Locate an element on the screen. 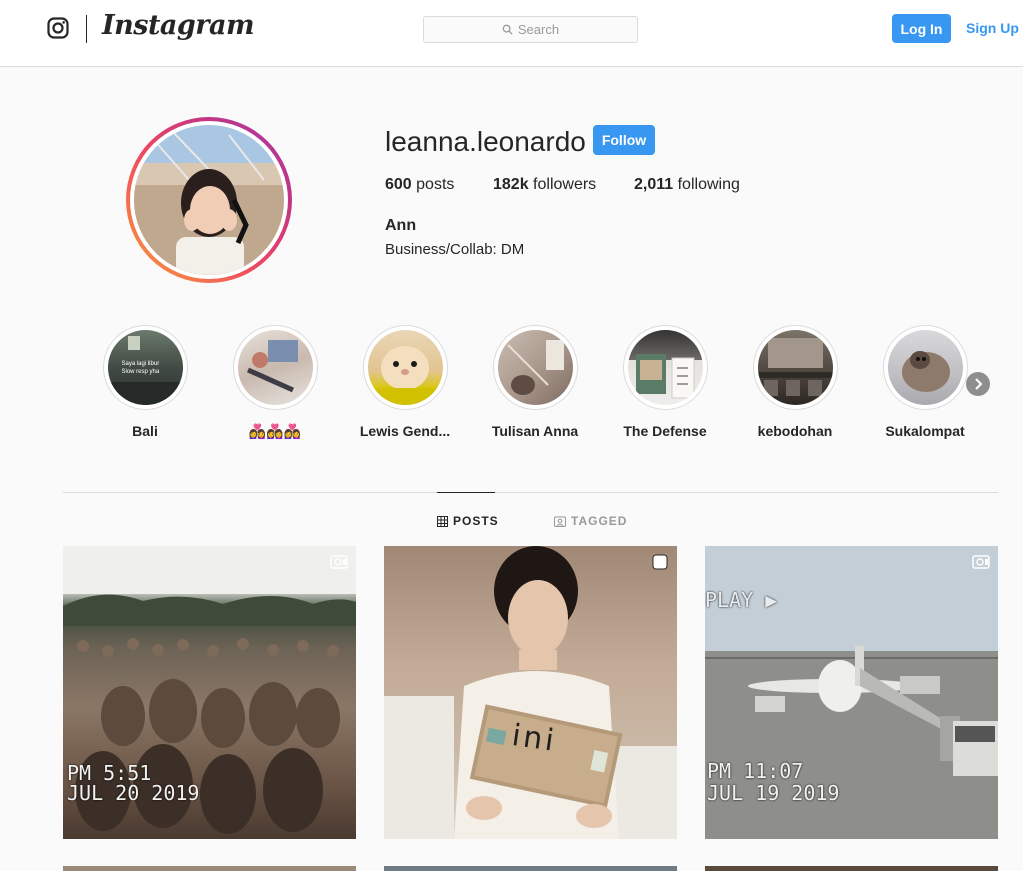 The height and width of the screenshot is (871, 1023). followers-count-value: 182k is located at coordinates (511, 184).